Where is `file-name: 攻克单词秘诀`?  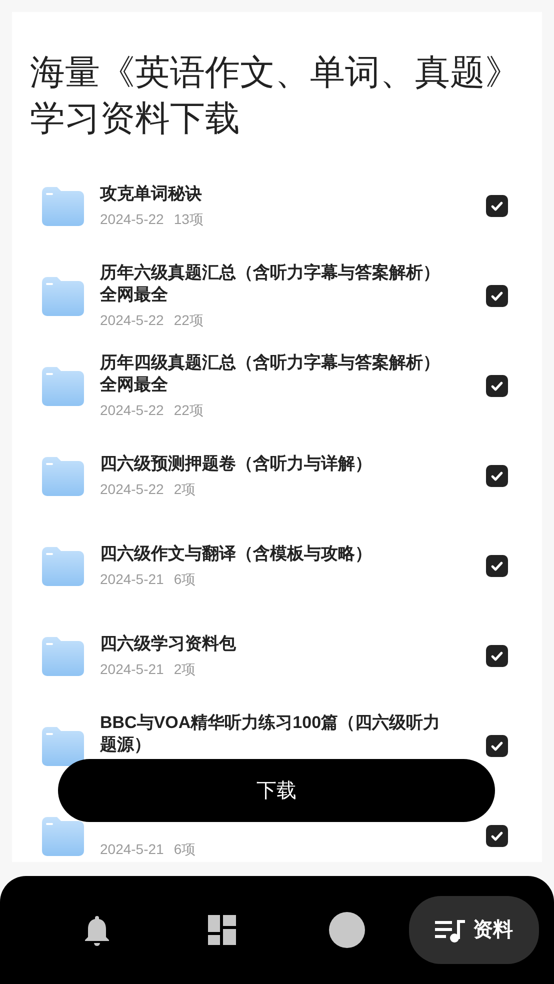
file-name: 攻克单词秘诀 is located at coordinates (151, 193).